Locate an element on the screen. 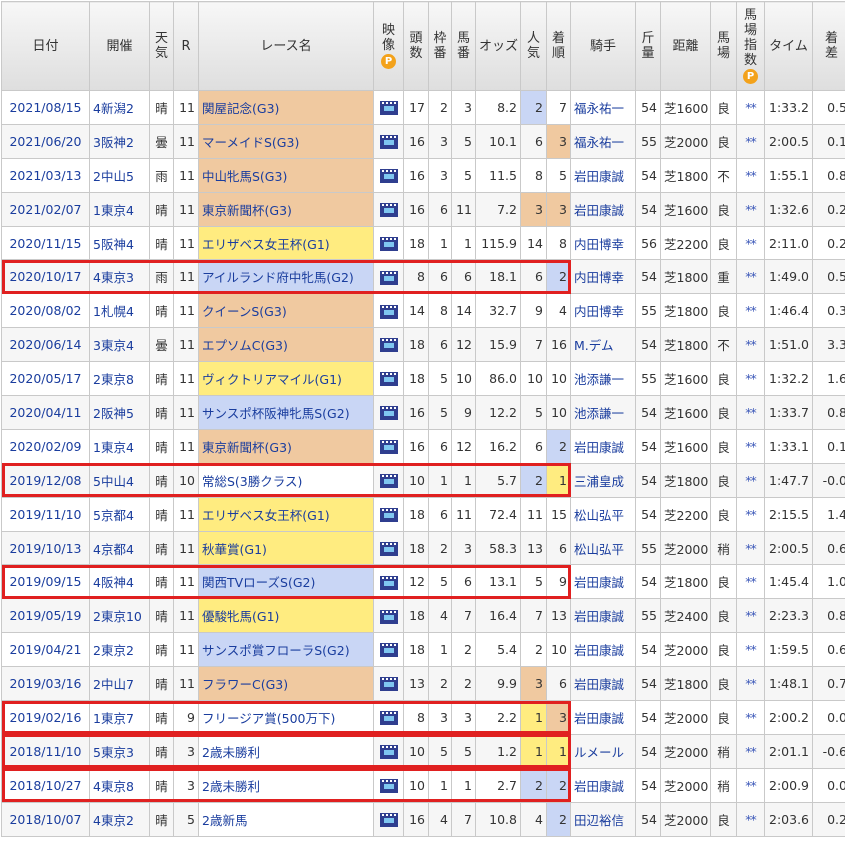  race-name-link: エプソムC(G3) is located at coordinates (286, 345).